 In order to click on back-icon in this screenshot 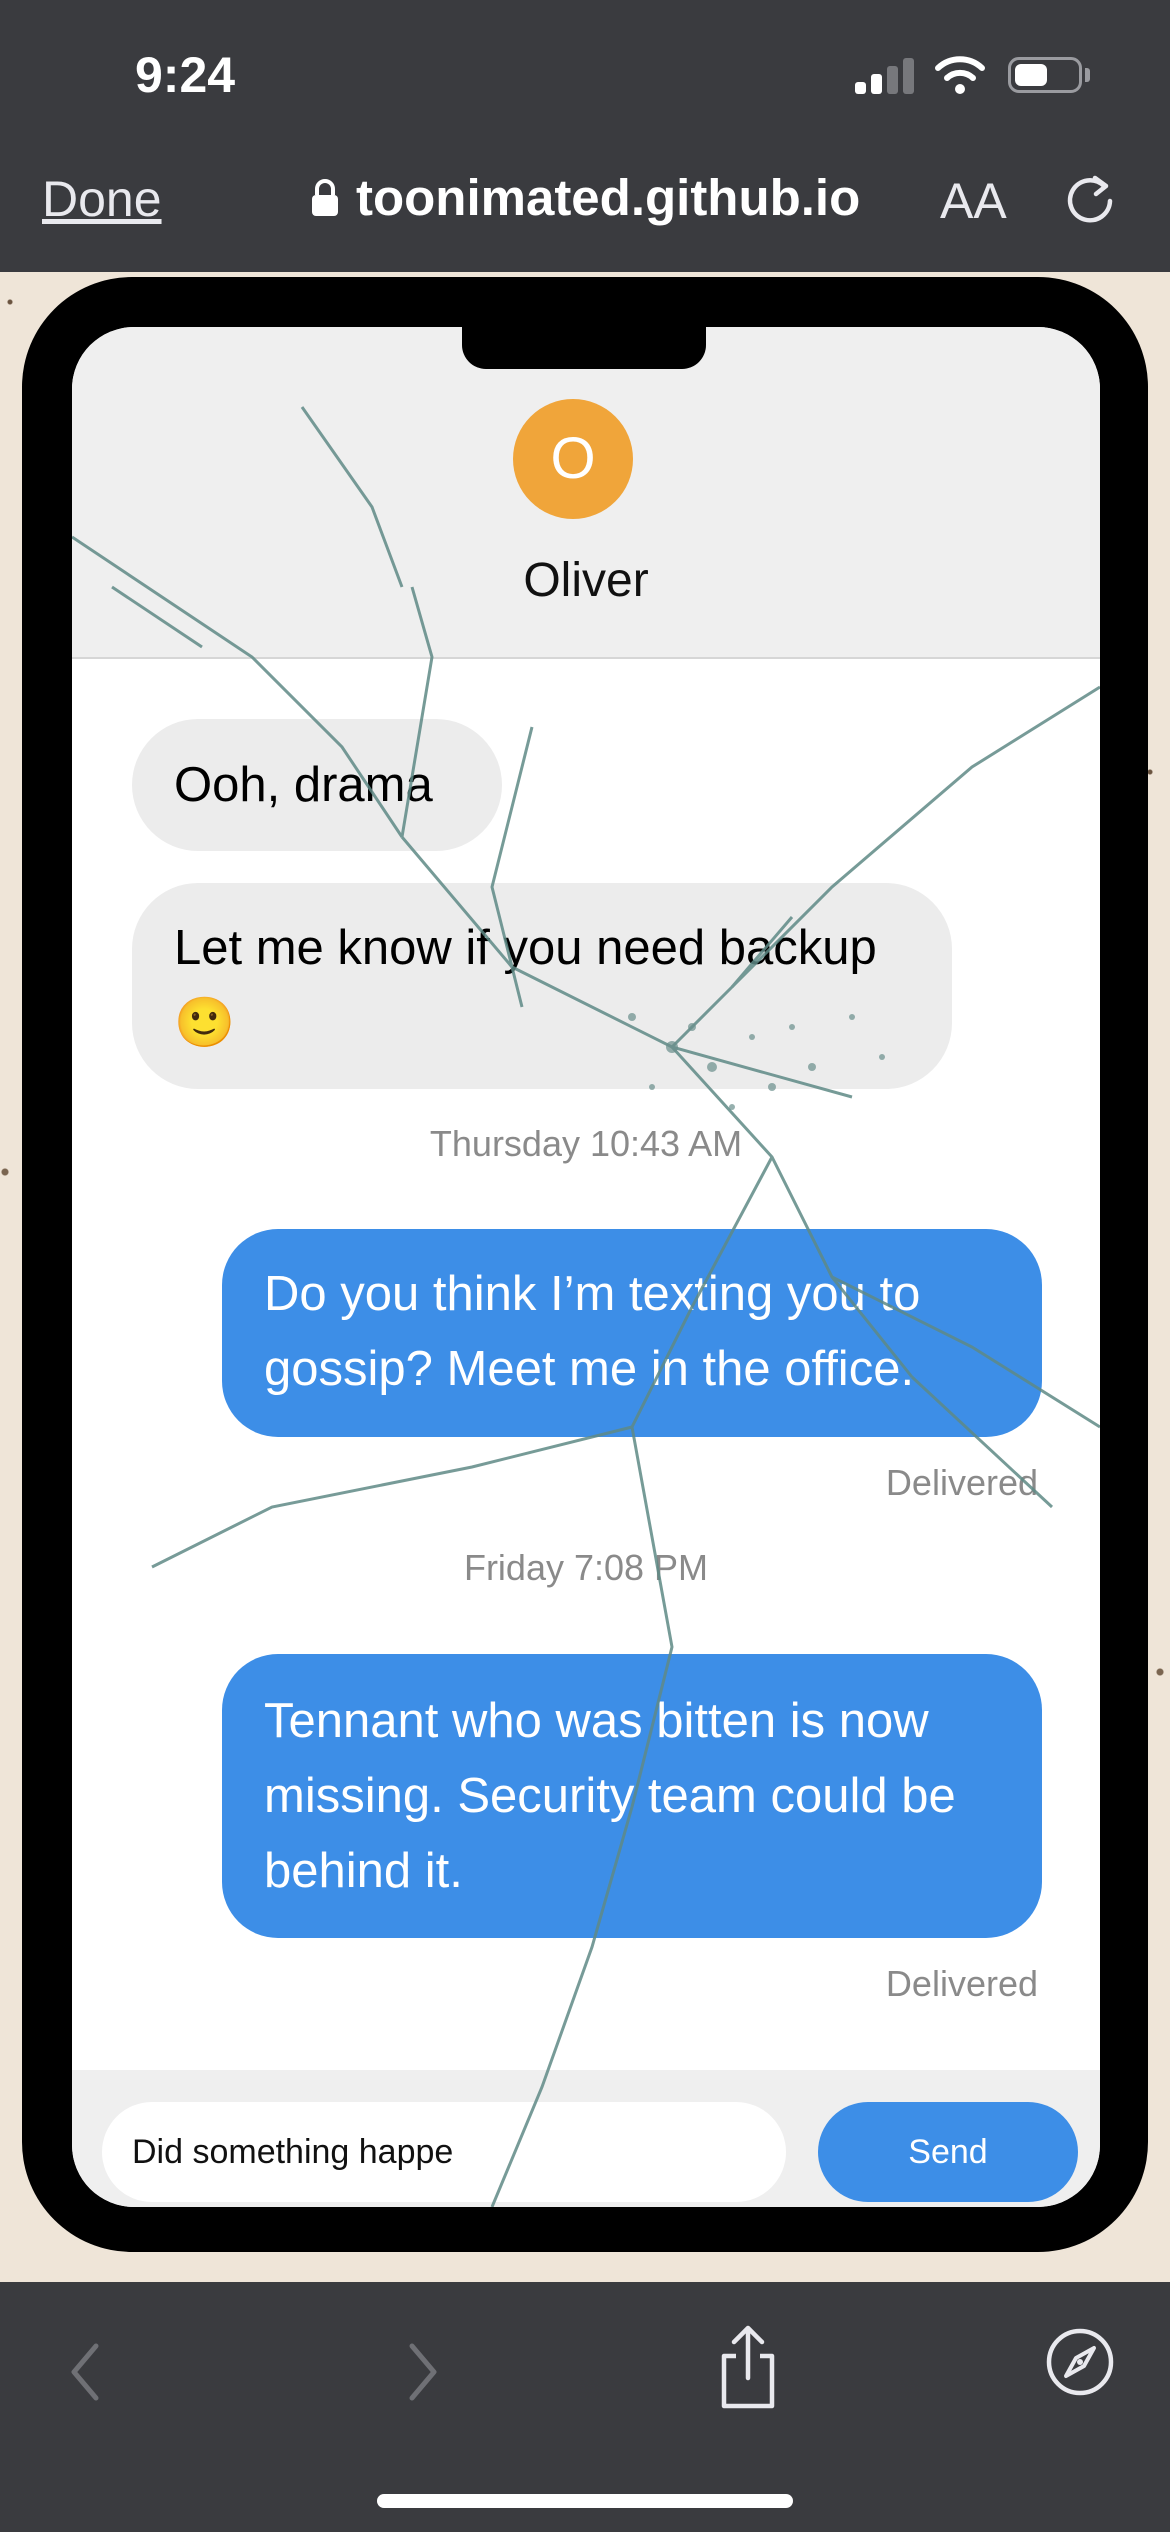, I will do `click(86, 2372)`.